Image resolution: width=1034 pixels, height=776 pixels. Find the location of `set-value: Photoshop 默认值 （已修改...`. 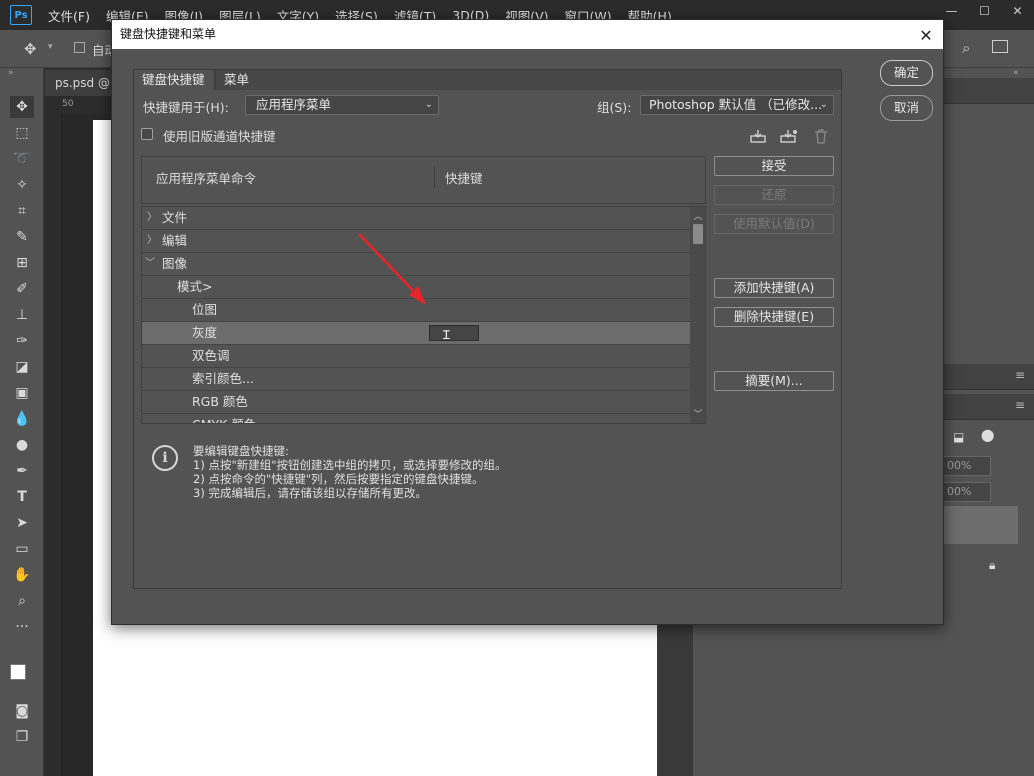

set-value: Photoshop 默认值 （已修改... is located at coordinates (736, 104).